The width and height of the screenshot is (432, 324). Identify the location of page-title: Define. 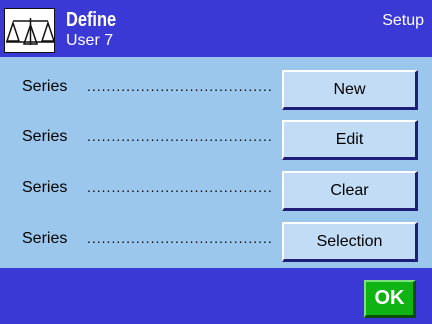
(91, 20).